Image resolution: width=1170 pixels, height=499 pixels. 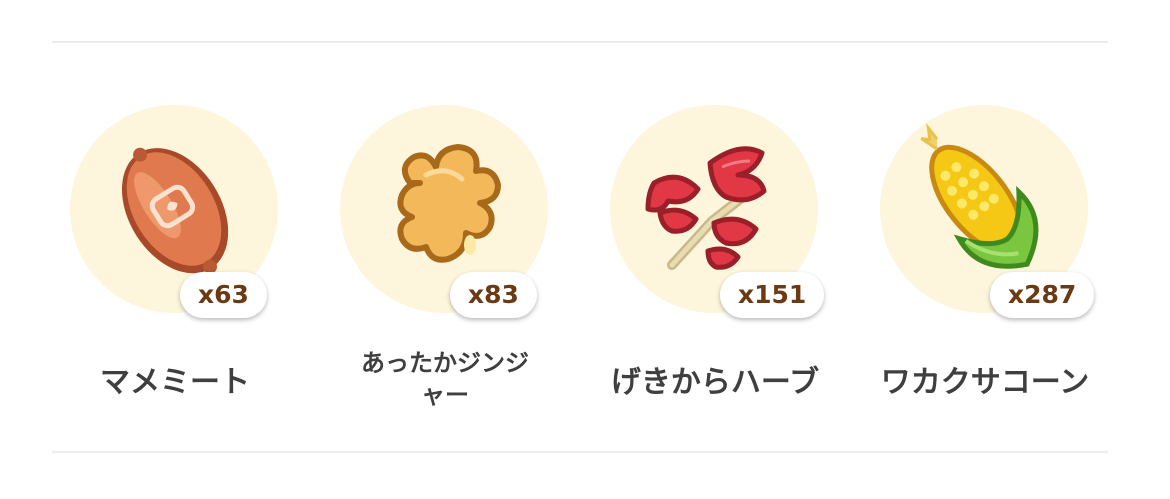 What do you see at coordinates (985, 382) in the screenshot?
I see `ingredient-name: ワカクサコーン` at bounding box center [985, 382].